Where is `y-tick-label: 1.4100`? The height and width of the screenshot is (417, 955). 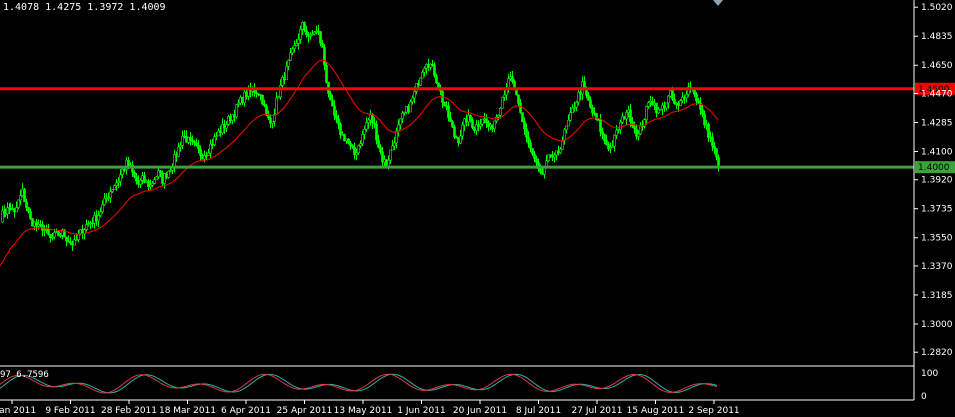 y-tick-label: 1.4100 is located at coordinates (937, 152).